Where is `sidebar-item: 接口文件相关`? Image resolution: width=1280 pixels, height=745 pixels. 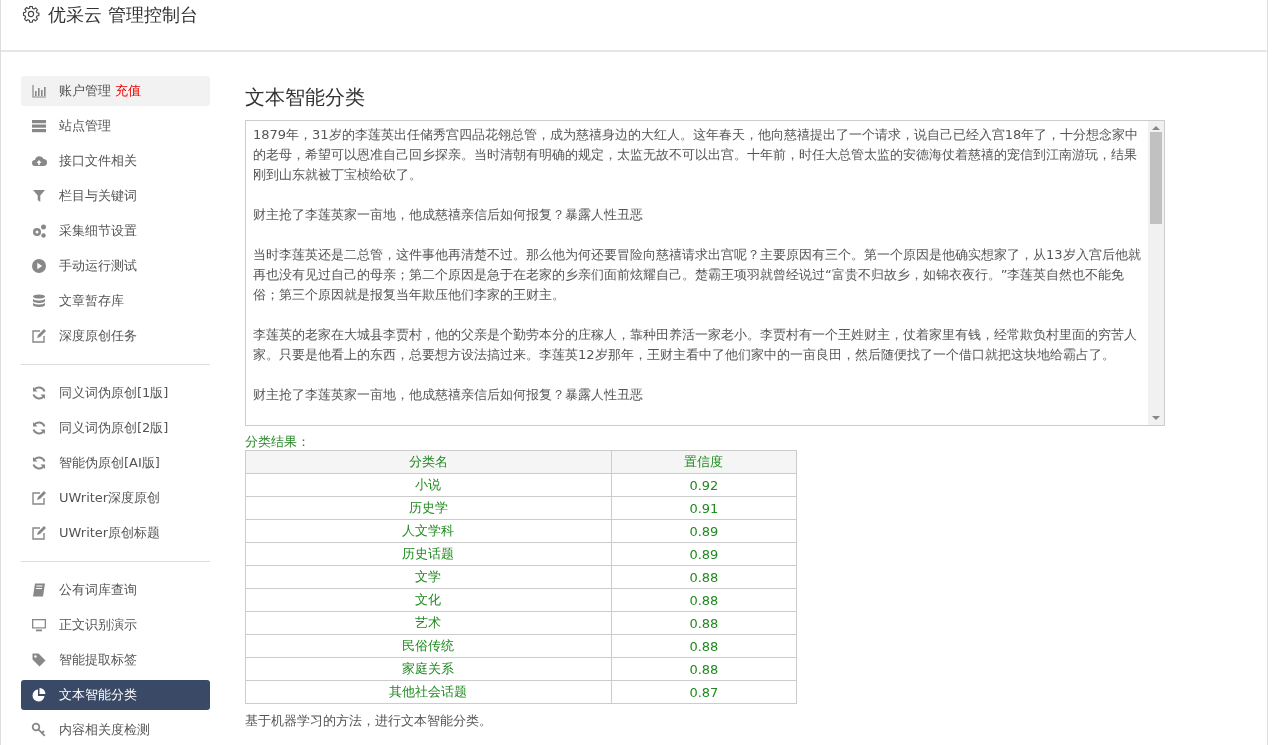
sidebar-item: 接口文件相关 is located at coordinates (115, 161).